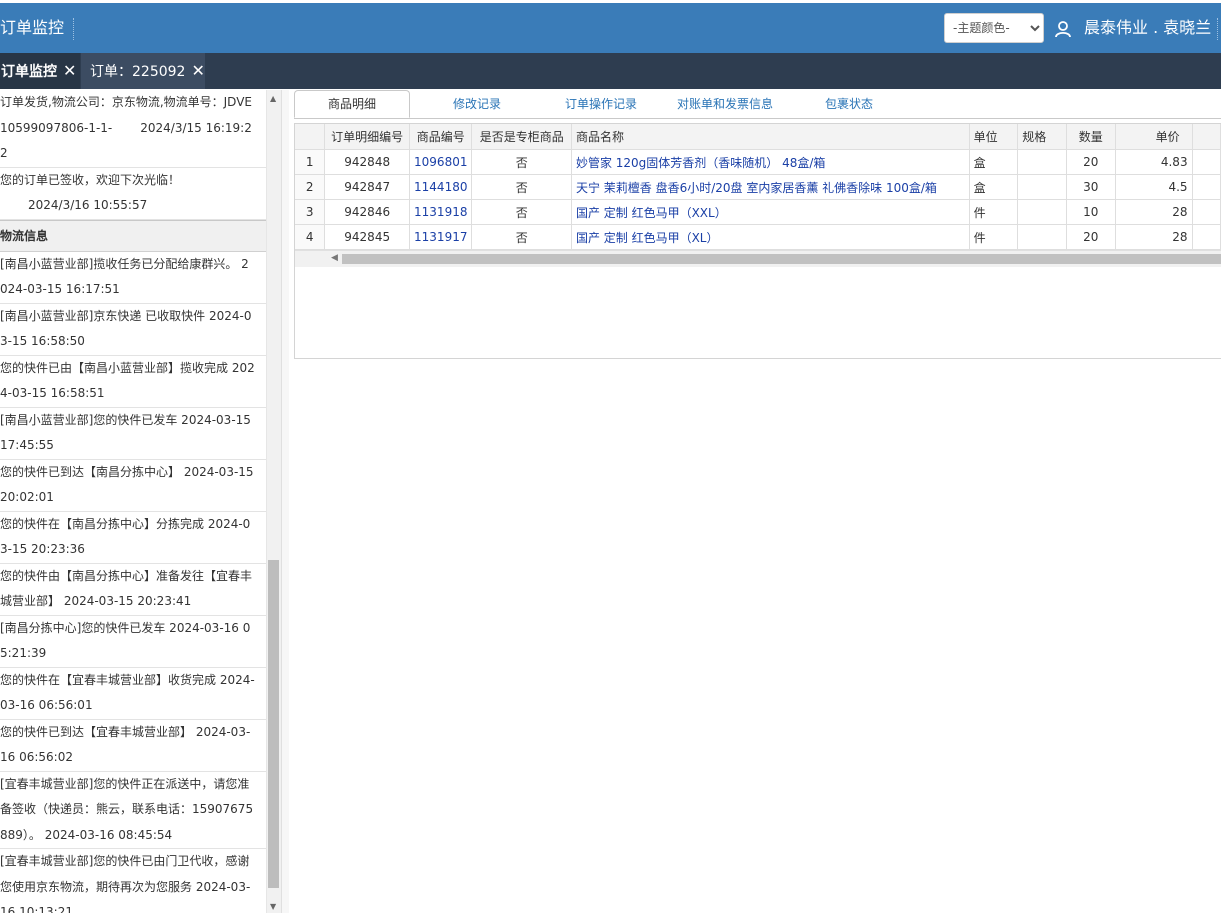  What do you see at coordinates (273, 98) in the screenshot?
I see `scroll-up-icon: ▲` at bounding box center [273, 98].